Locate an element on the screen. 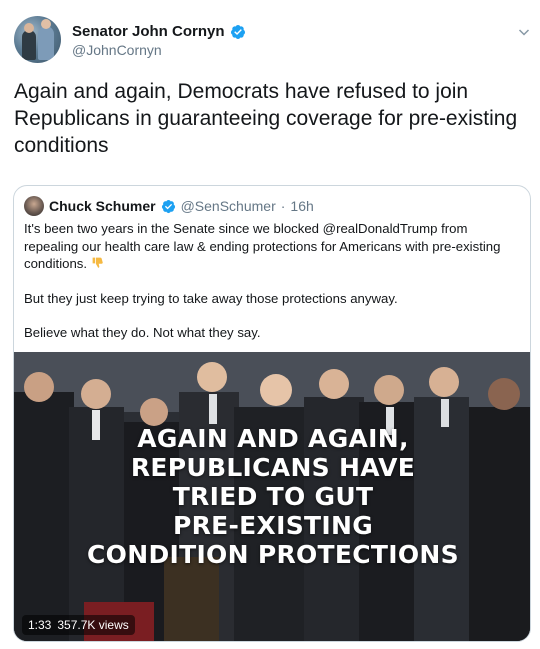 The image size is (540, 649). video-stats-badge: 1:33 357.7K views is located at coordinates (78, 625).